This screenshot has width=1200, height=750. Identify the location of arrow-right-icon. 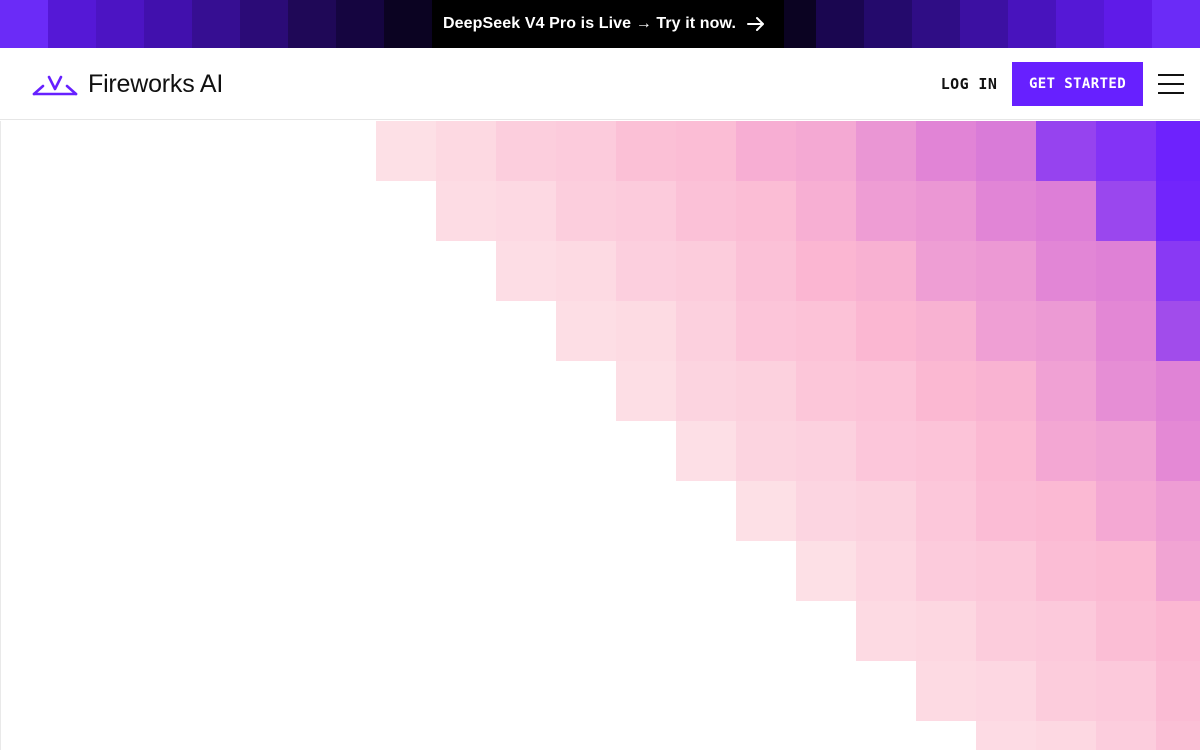
(755, 24).